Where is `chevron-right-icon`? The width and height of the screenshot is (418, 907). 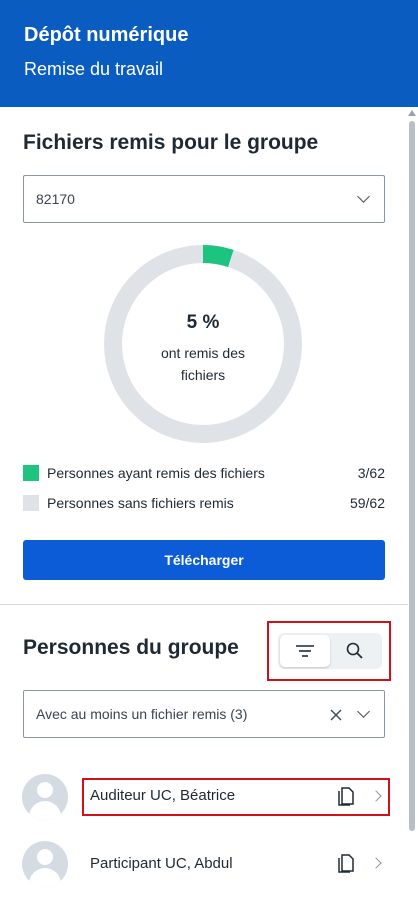 chevron-right-icon is located at coordinates (376, 863).